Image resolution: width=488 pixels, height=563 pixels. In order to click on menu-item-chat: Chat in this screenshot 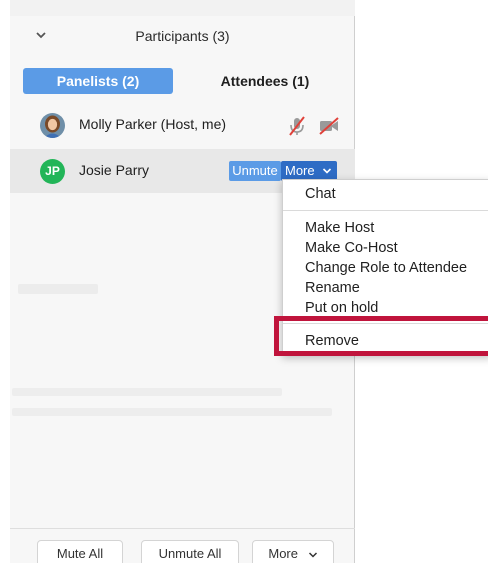, I will do `click(320, 194)`.